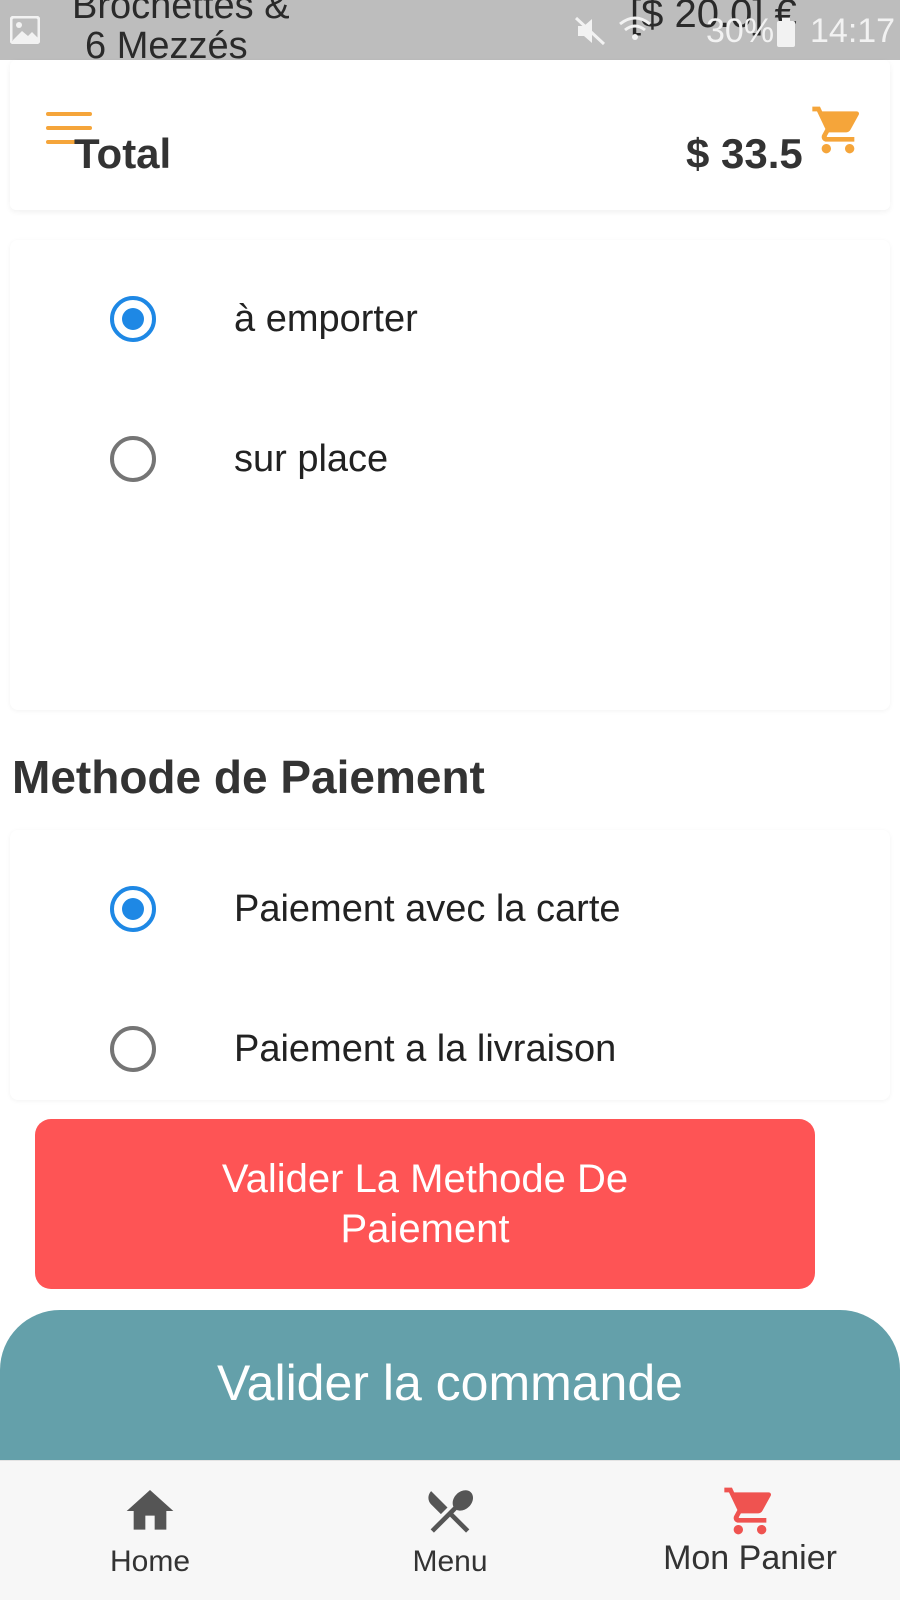  Describe the element at coordinates (740, 31) in the screenshot. I see `battery-percent: 30%` at that location.